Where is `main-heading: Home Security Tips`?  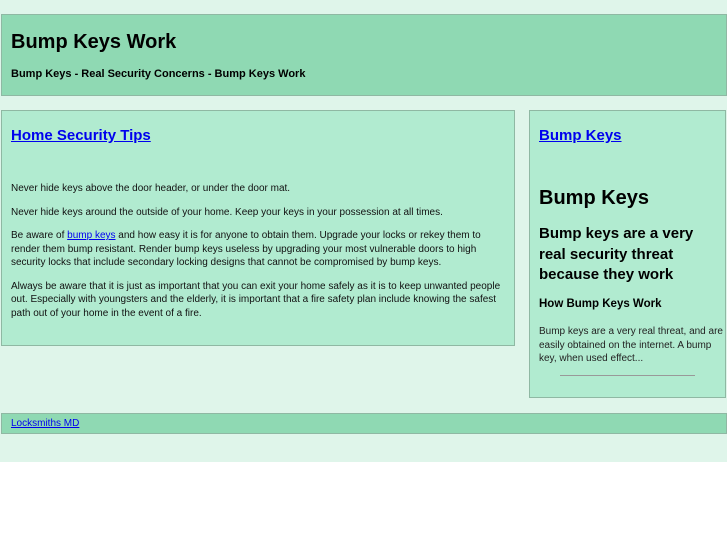
main-heading: Home Security Tips is located at coordinates (81, 135).